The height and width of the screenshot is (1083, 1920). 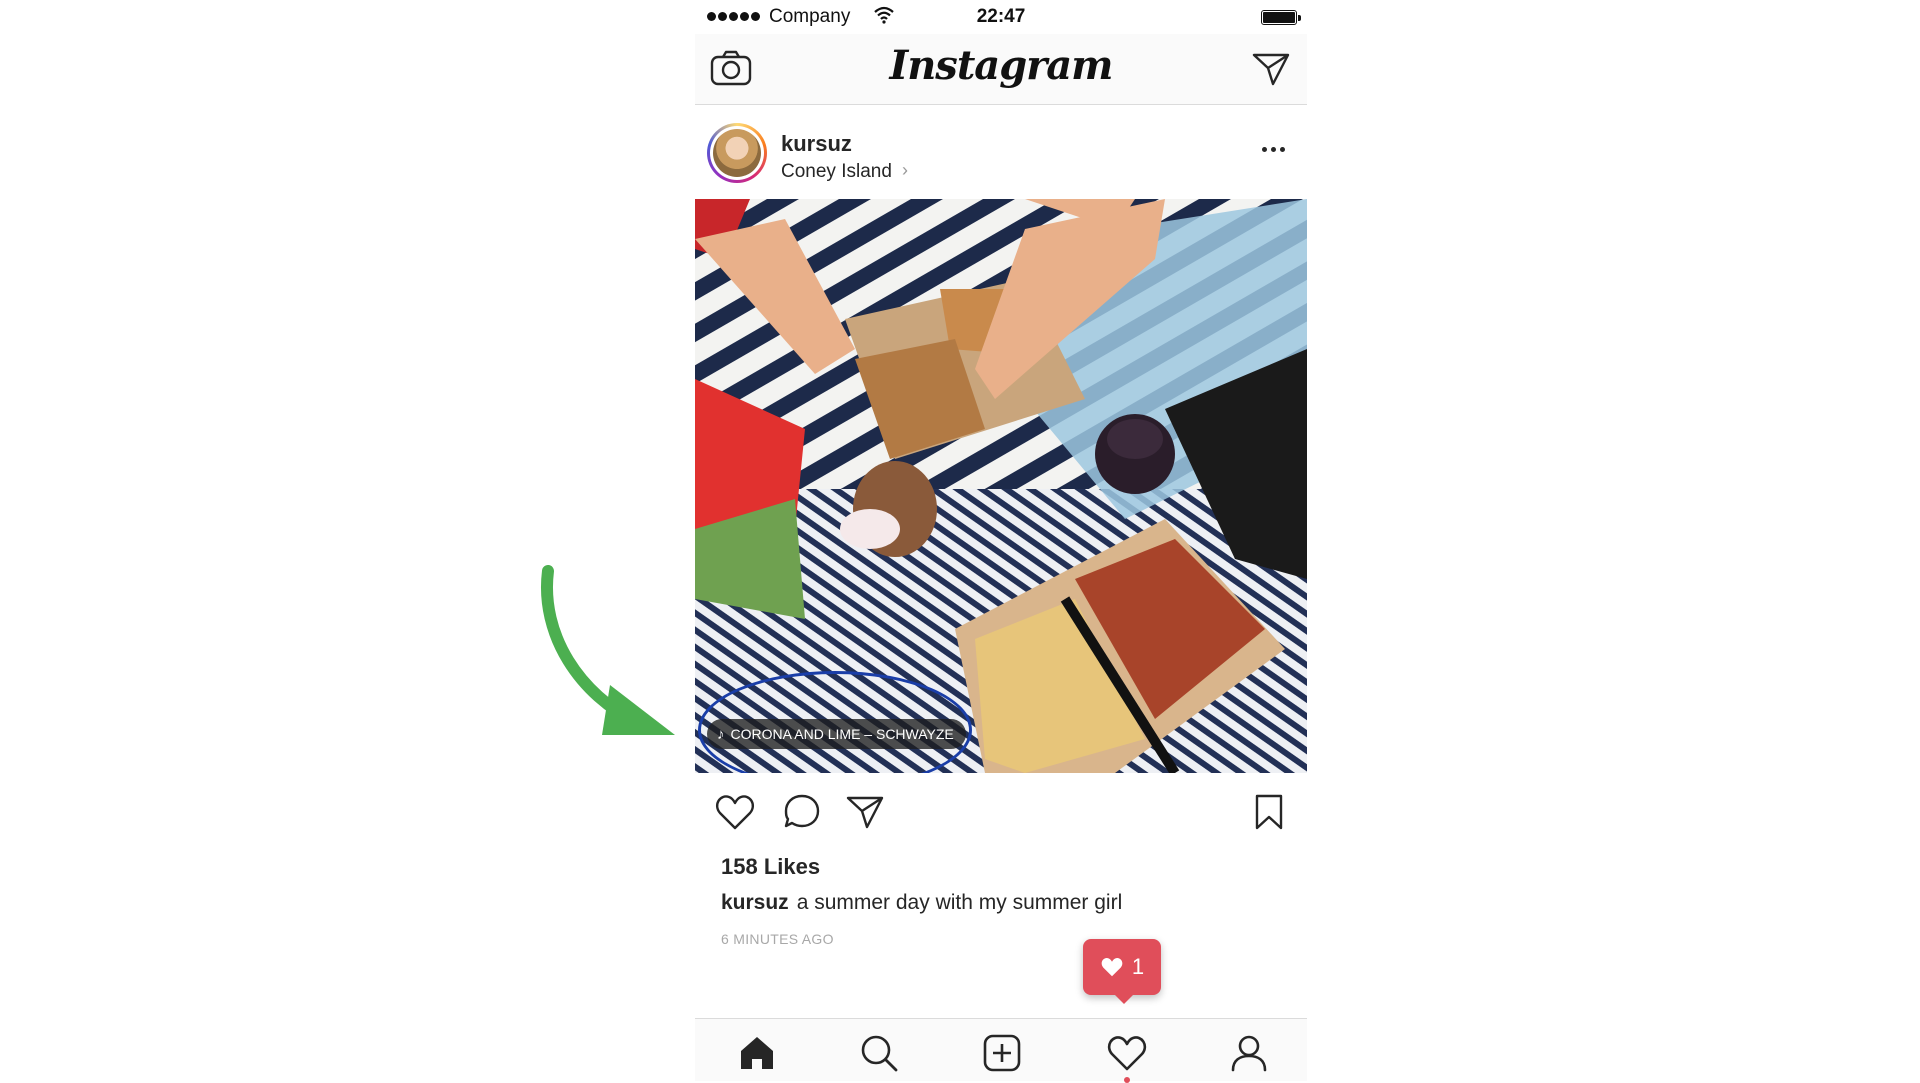 What do you see at coordinates (1138, 966) in the screenshot?
I see `notification-count: 1` at bounding box center [1138, 966].